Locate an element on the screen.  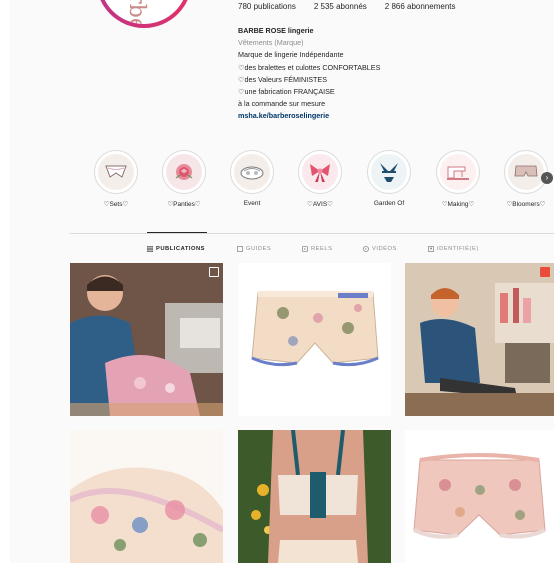
profile-avatar: Barbe Rose is located at coordinates (144, 14).